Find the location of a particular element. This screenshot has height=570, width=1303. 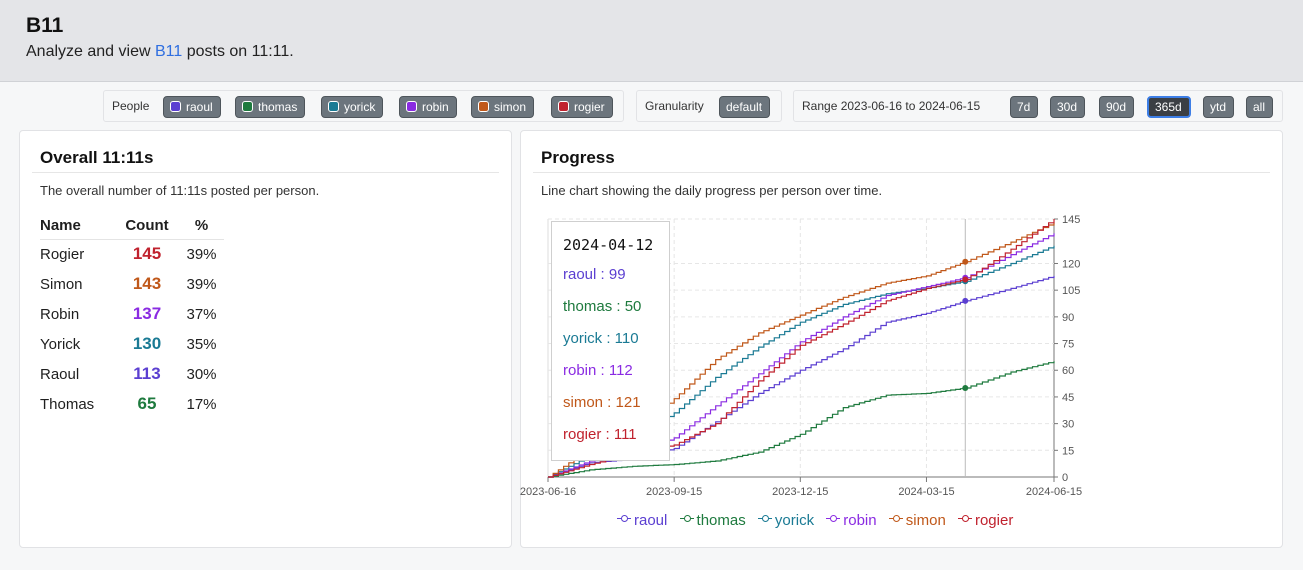

person-count: 130 is located at coordinates (147, 343).